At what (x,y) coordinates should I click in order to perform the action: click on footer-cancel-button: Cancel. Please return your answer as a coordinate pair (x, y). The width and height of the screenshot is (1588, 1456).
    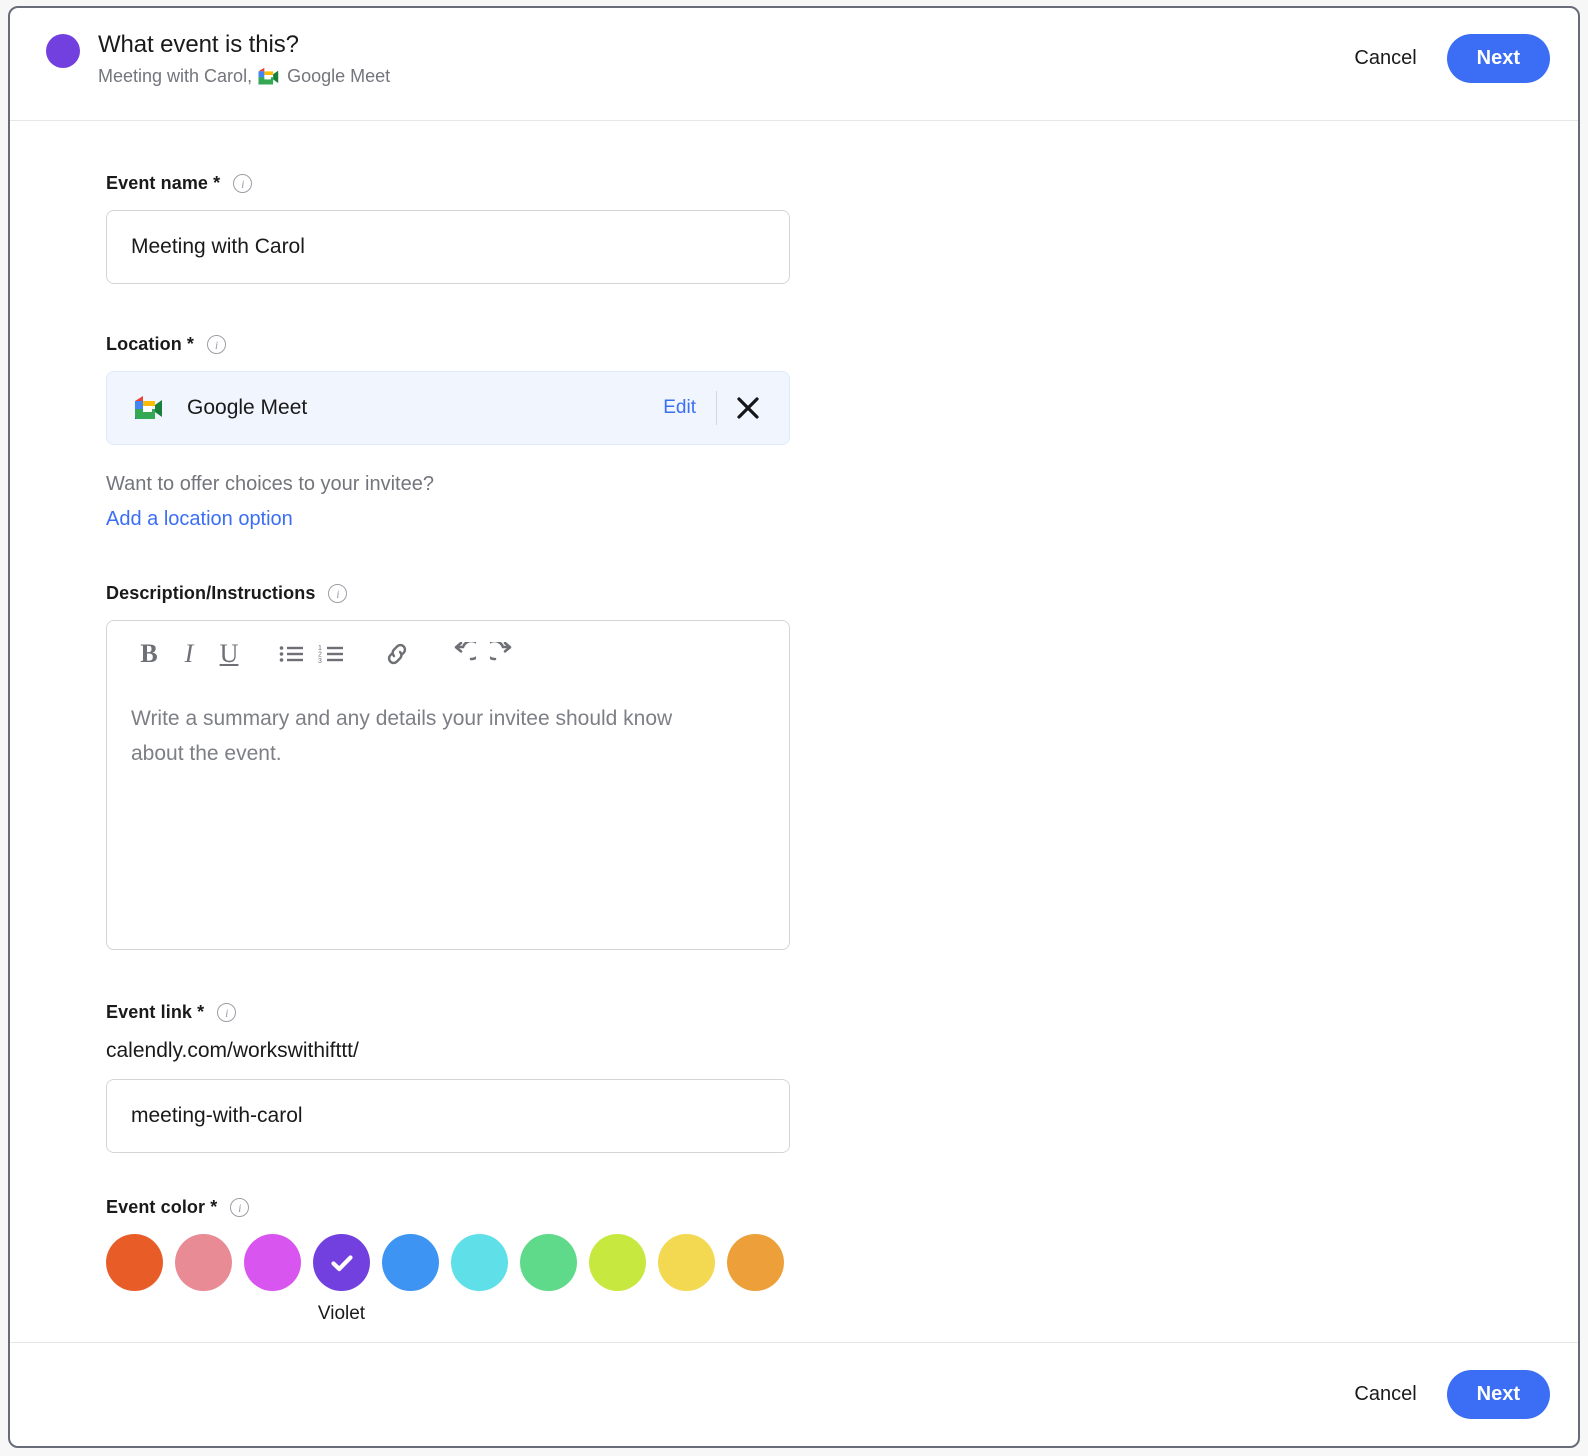
    Looking at the image, I should click on (1385, 1394).